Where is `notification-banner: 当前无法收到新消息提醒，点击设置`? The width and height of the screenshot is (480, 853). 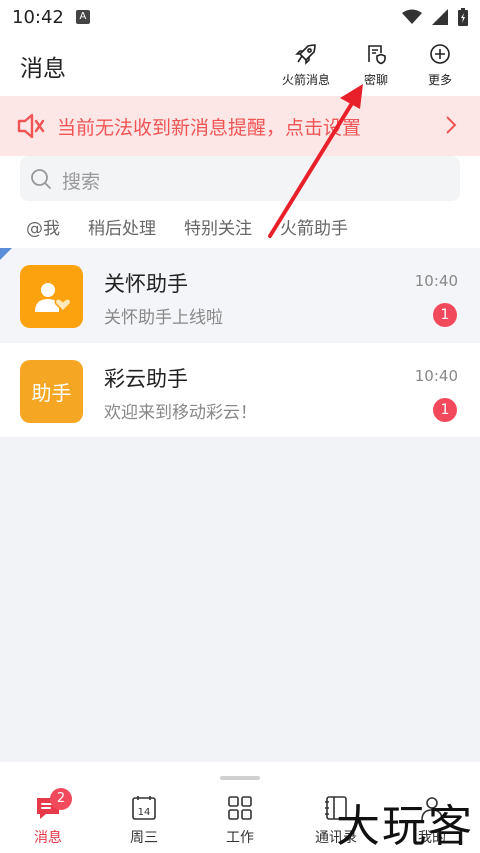
notification-banner: 当前无法收到新消息提醒，点击设置 is located at coordinates (240, 126).